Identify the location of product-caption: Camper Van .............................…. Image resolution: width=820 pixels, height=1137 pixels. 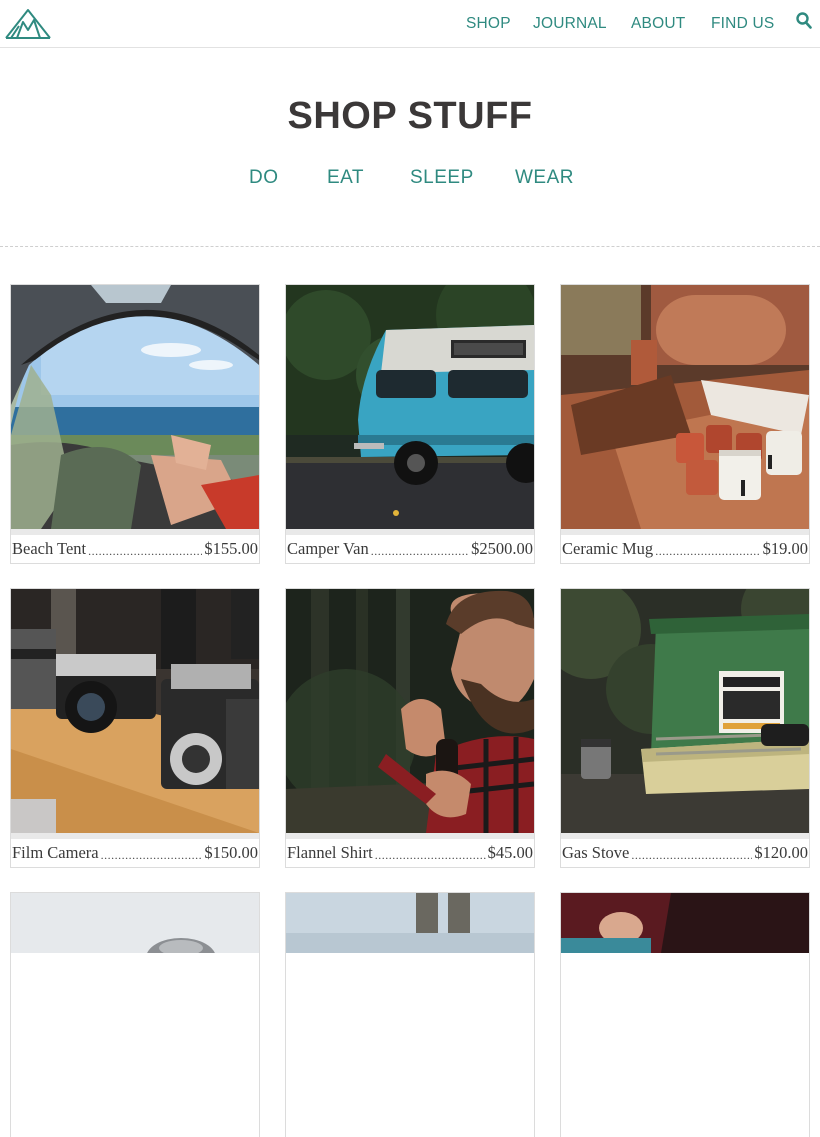
(410, 549).